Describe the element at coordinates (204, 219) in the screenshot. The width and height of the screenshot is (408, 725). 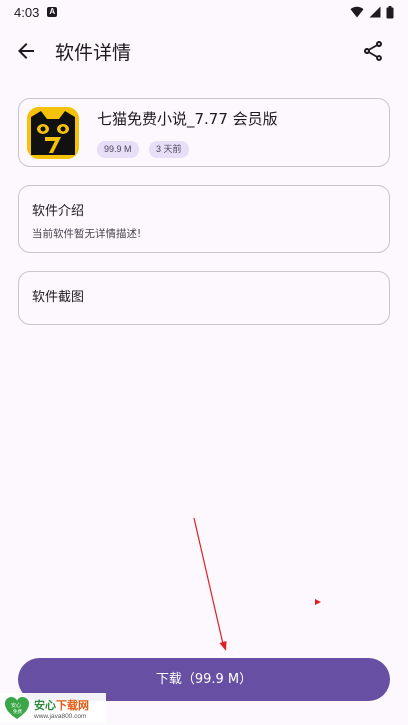
I see `intro-card: 软件介绍 当前软件暂无详情描述!` at that location.